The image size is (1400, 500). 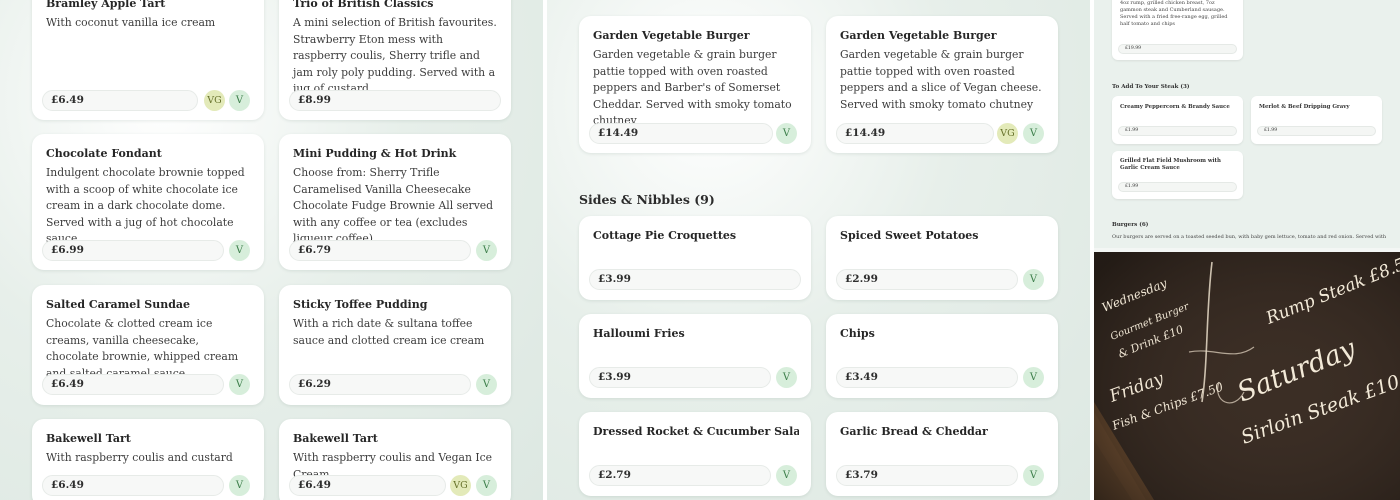 What do you see at coordinates (1177, 120) in the screenshot?
I see `preview-card: Creamy Peppercorn & Brandy Sauce £1.99` at bounding box center [1177, 120].